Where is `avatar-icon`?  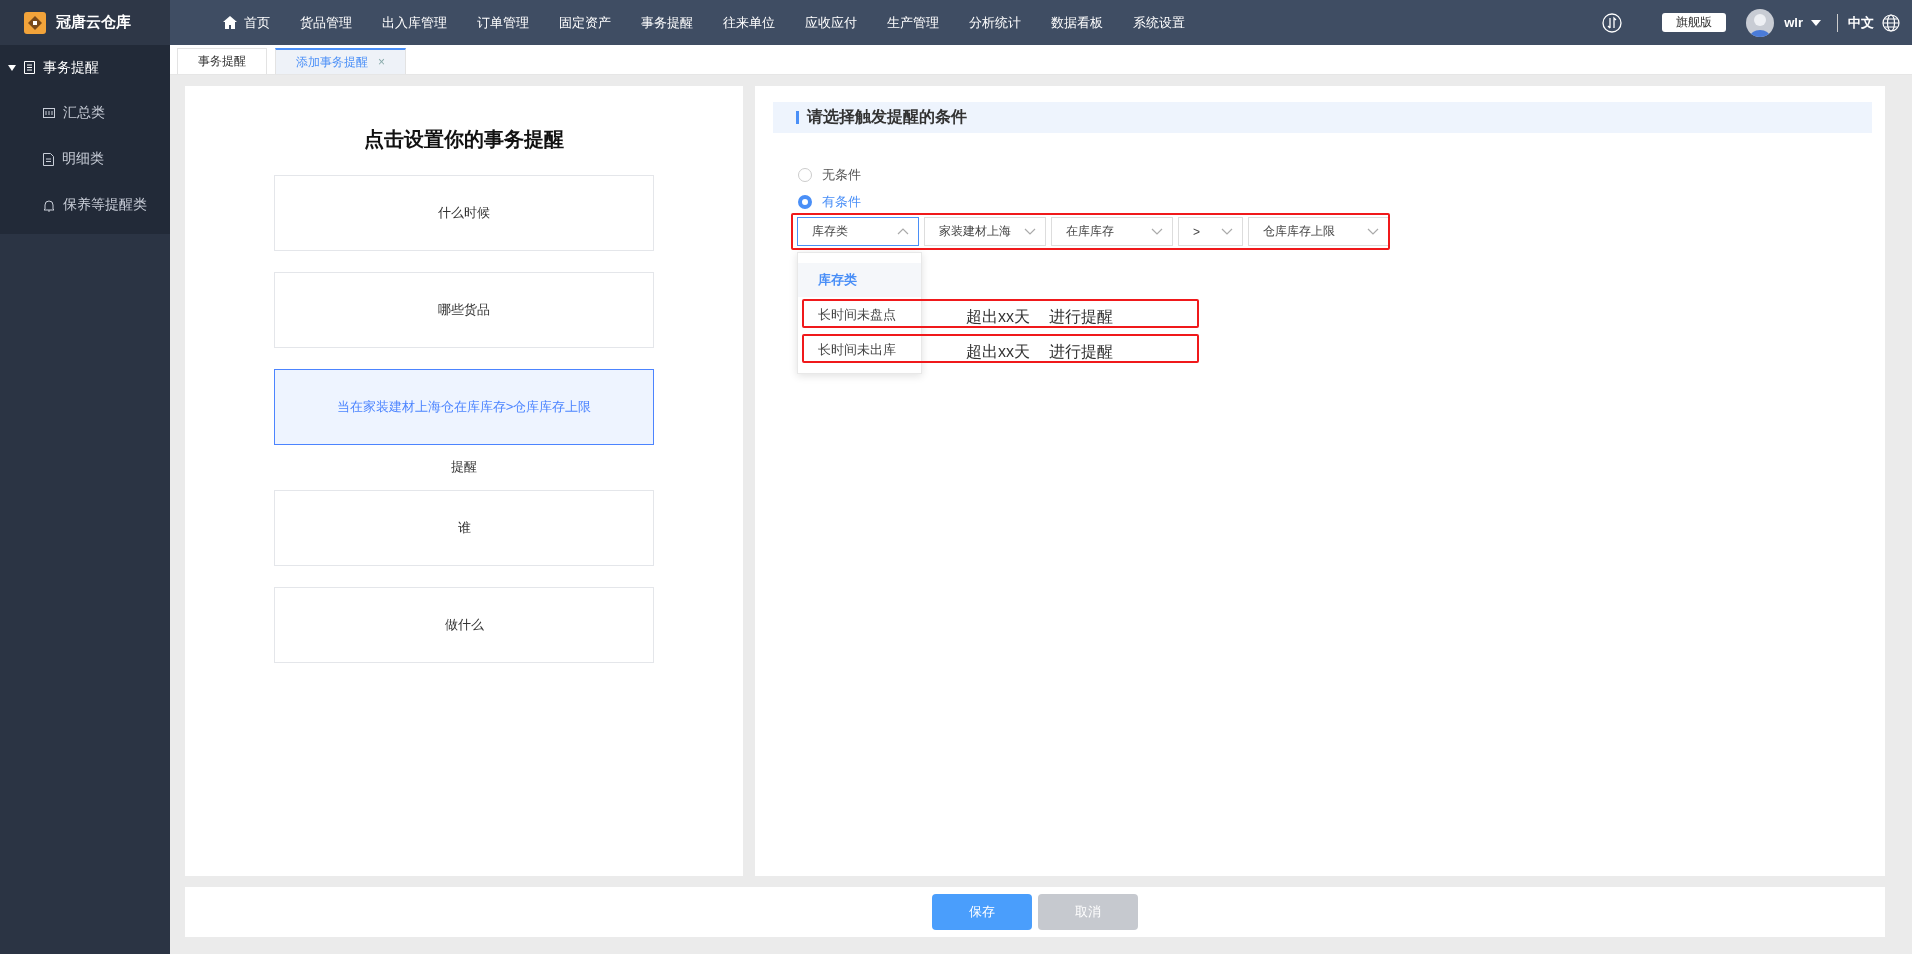 avatar-icon is located at coordinates (1760, 22).